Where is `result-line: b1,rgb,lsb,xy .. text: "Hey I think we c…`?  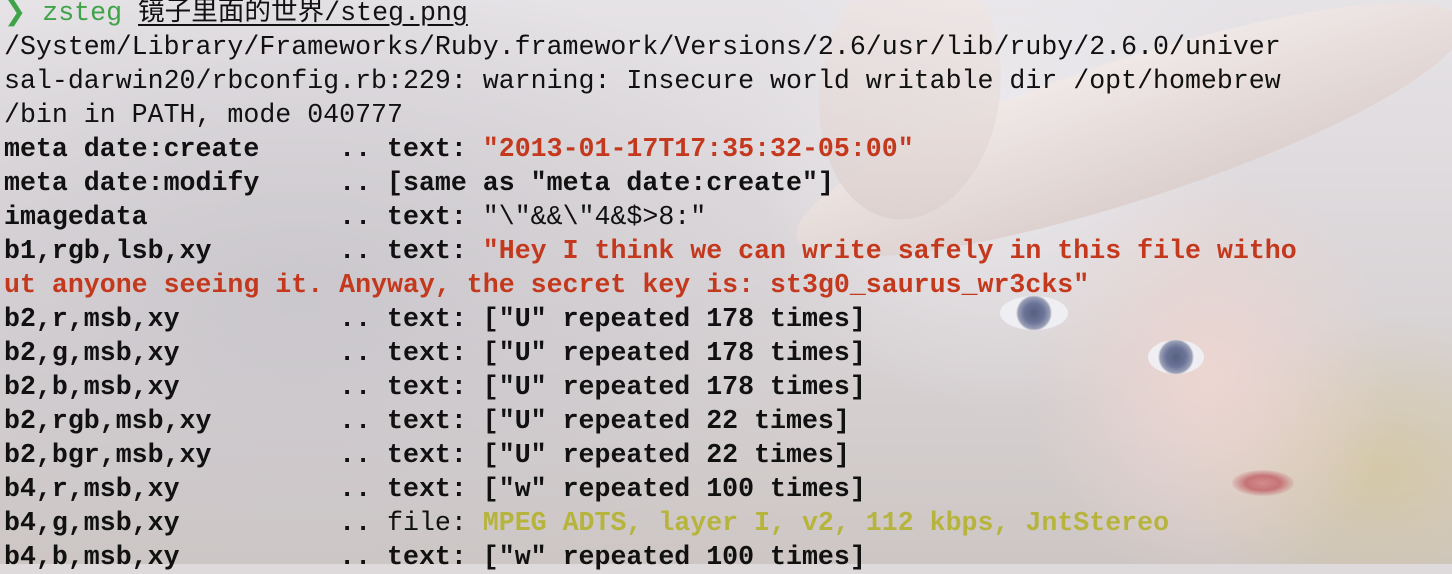
result-line: b1,rgb,lsb,xy .. text: "Hey I think we c… is located at coordinates (650, 251).